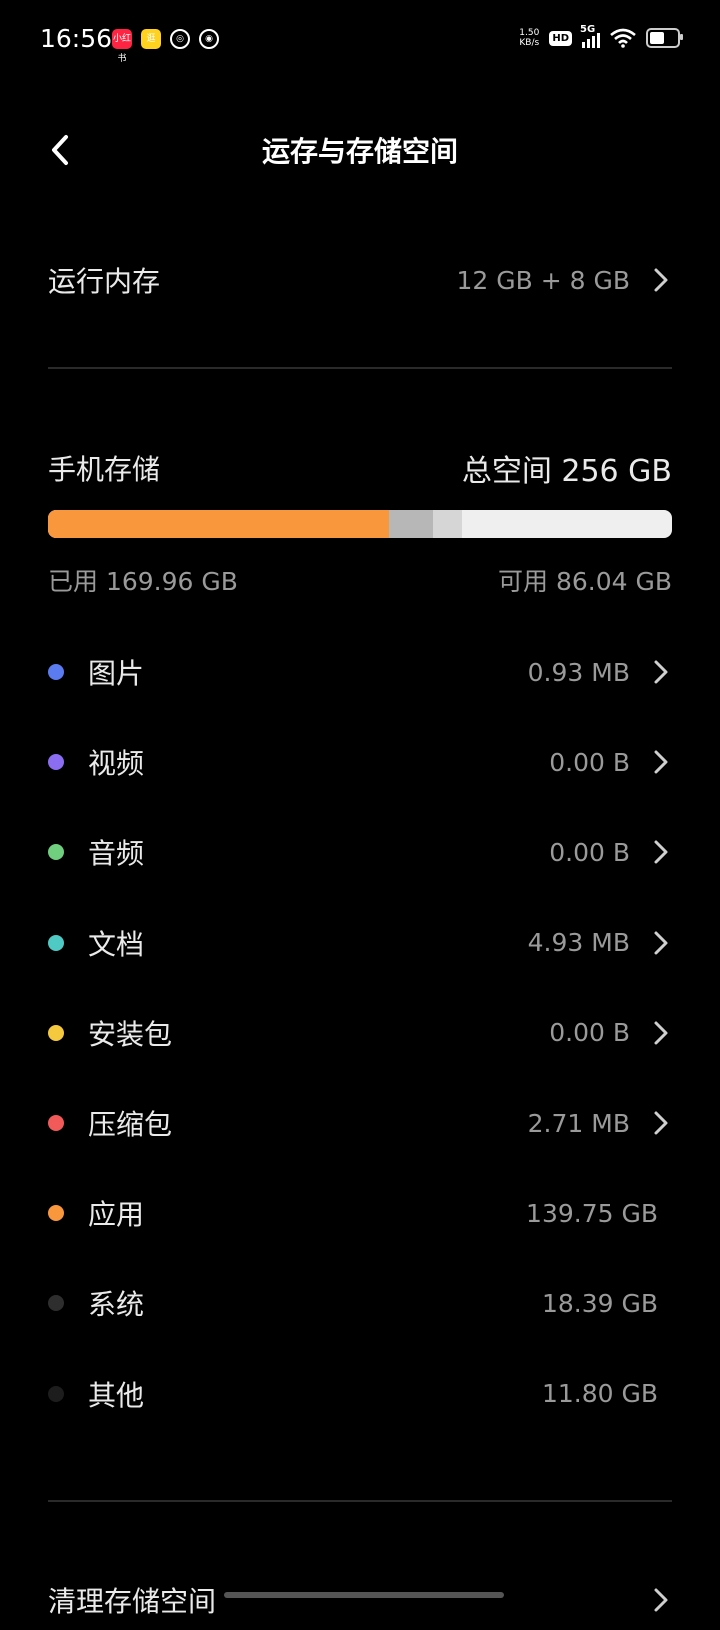 This screenshot has width=720, height=1630. Describe the element at coordinates (360, 852) in the screenshot. I see `category-row: 音频 0.00 B` at that location.